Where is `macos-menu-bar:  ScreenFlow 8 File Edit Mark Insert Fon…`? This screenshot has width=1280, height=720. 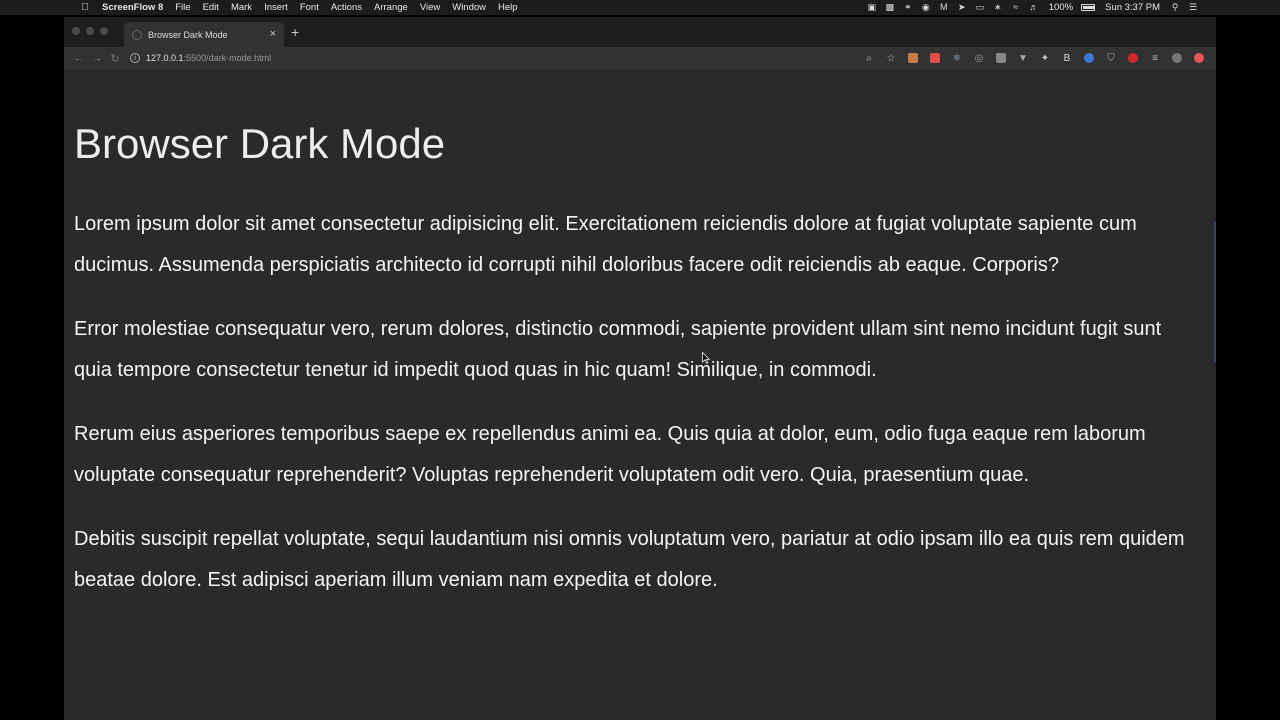
macos-menu-bar:  ScreenFlow 8 File Edit Mark Insert Fon… is located at coordinates (640, 7).